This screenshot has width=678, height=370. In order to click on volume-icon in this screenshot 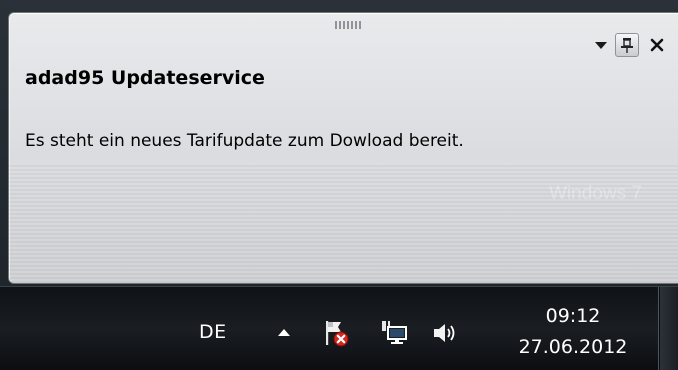, I will do `click(444, 333)`.